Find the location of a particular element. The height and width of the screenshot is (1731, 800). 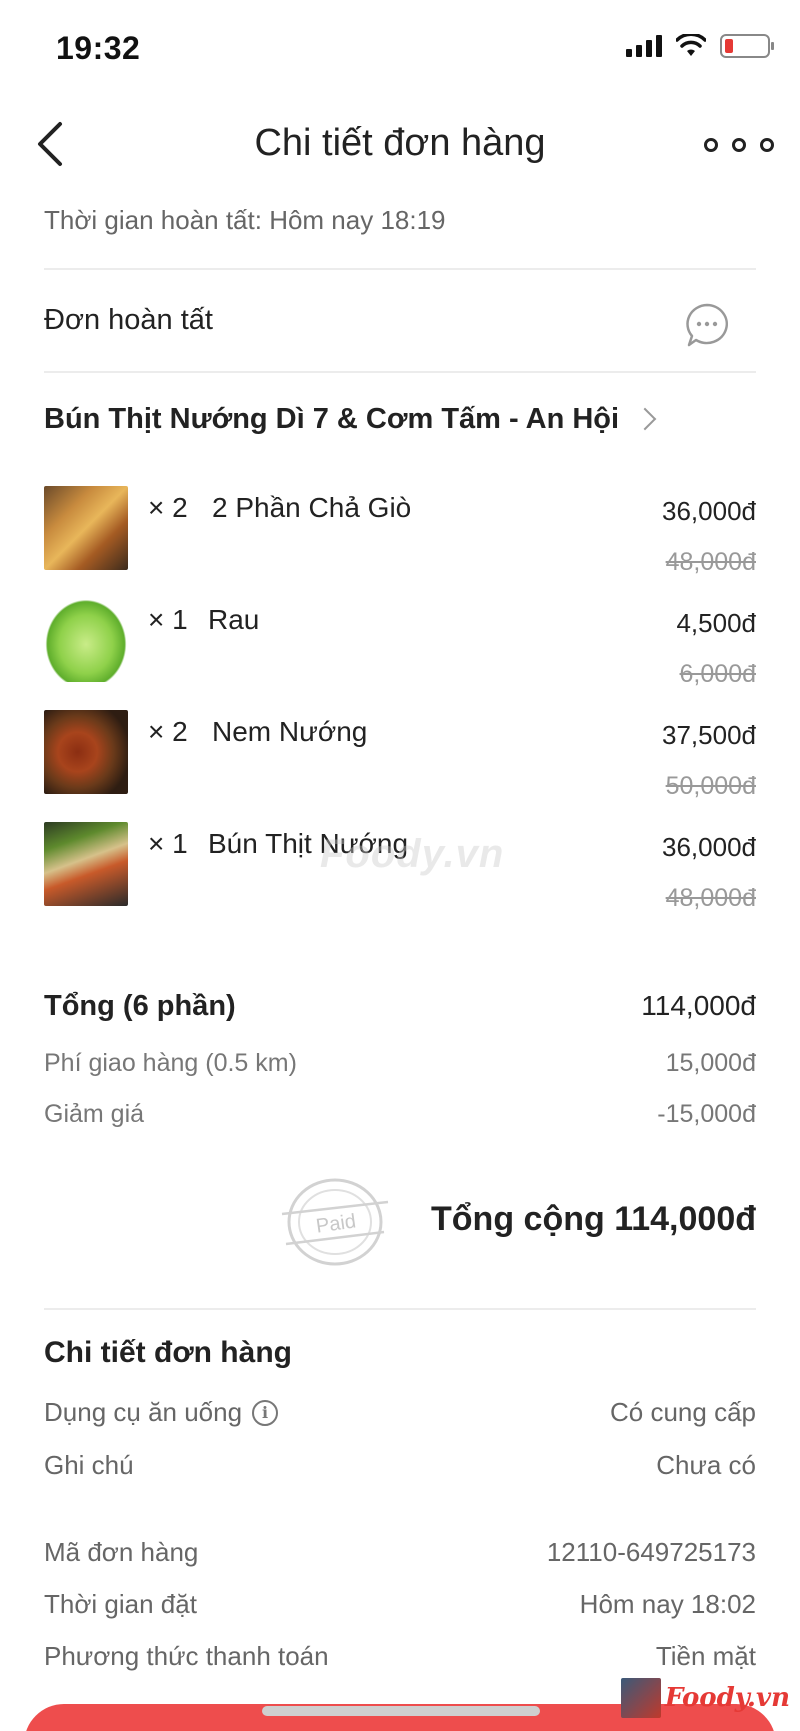

order-status-label: Đơn hoàn tất is located at coordinates (128, 320).